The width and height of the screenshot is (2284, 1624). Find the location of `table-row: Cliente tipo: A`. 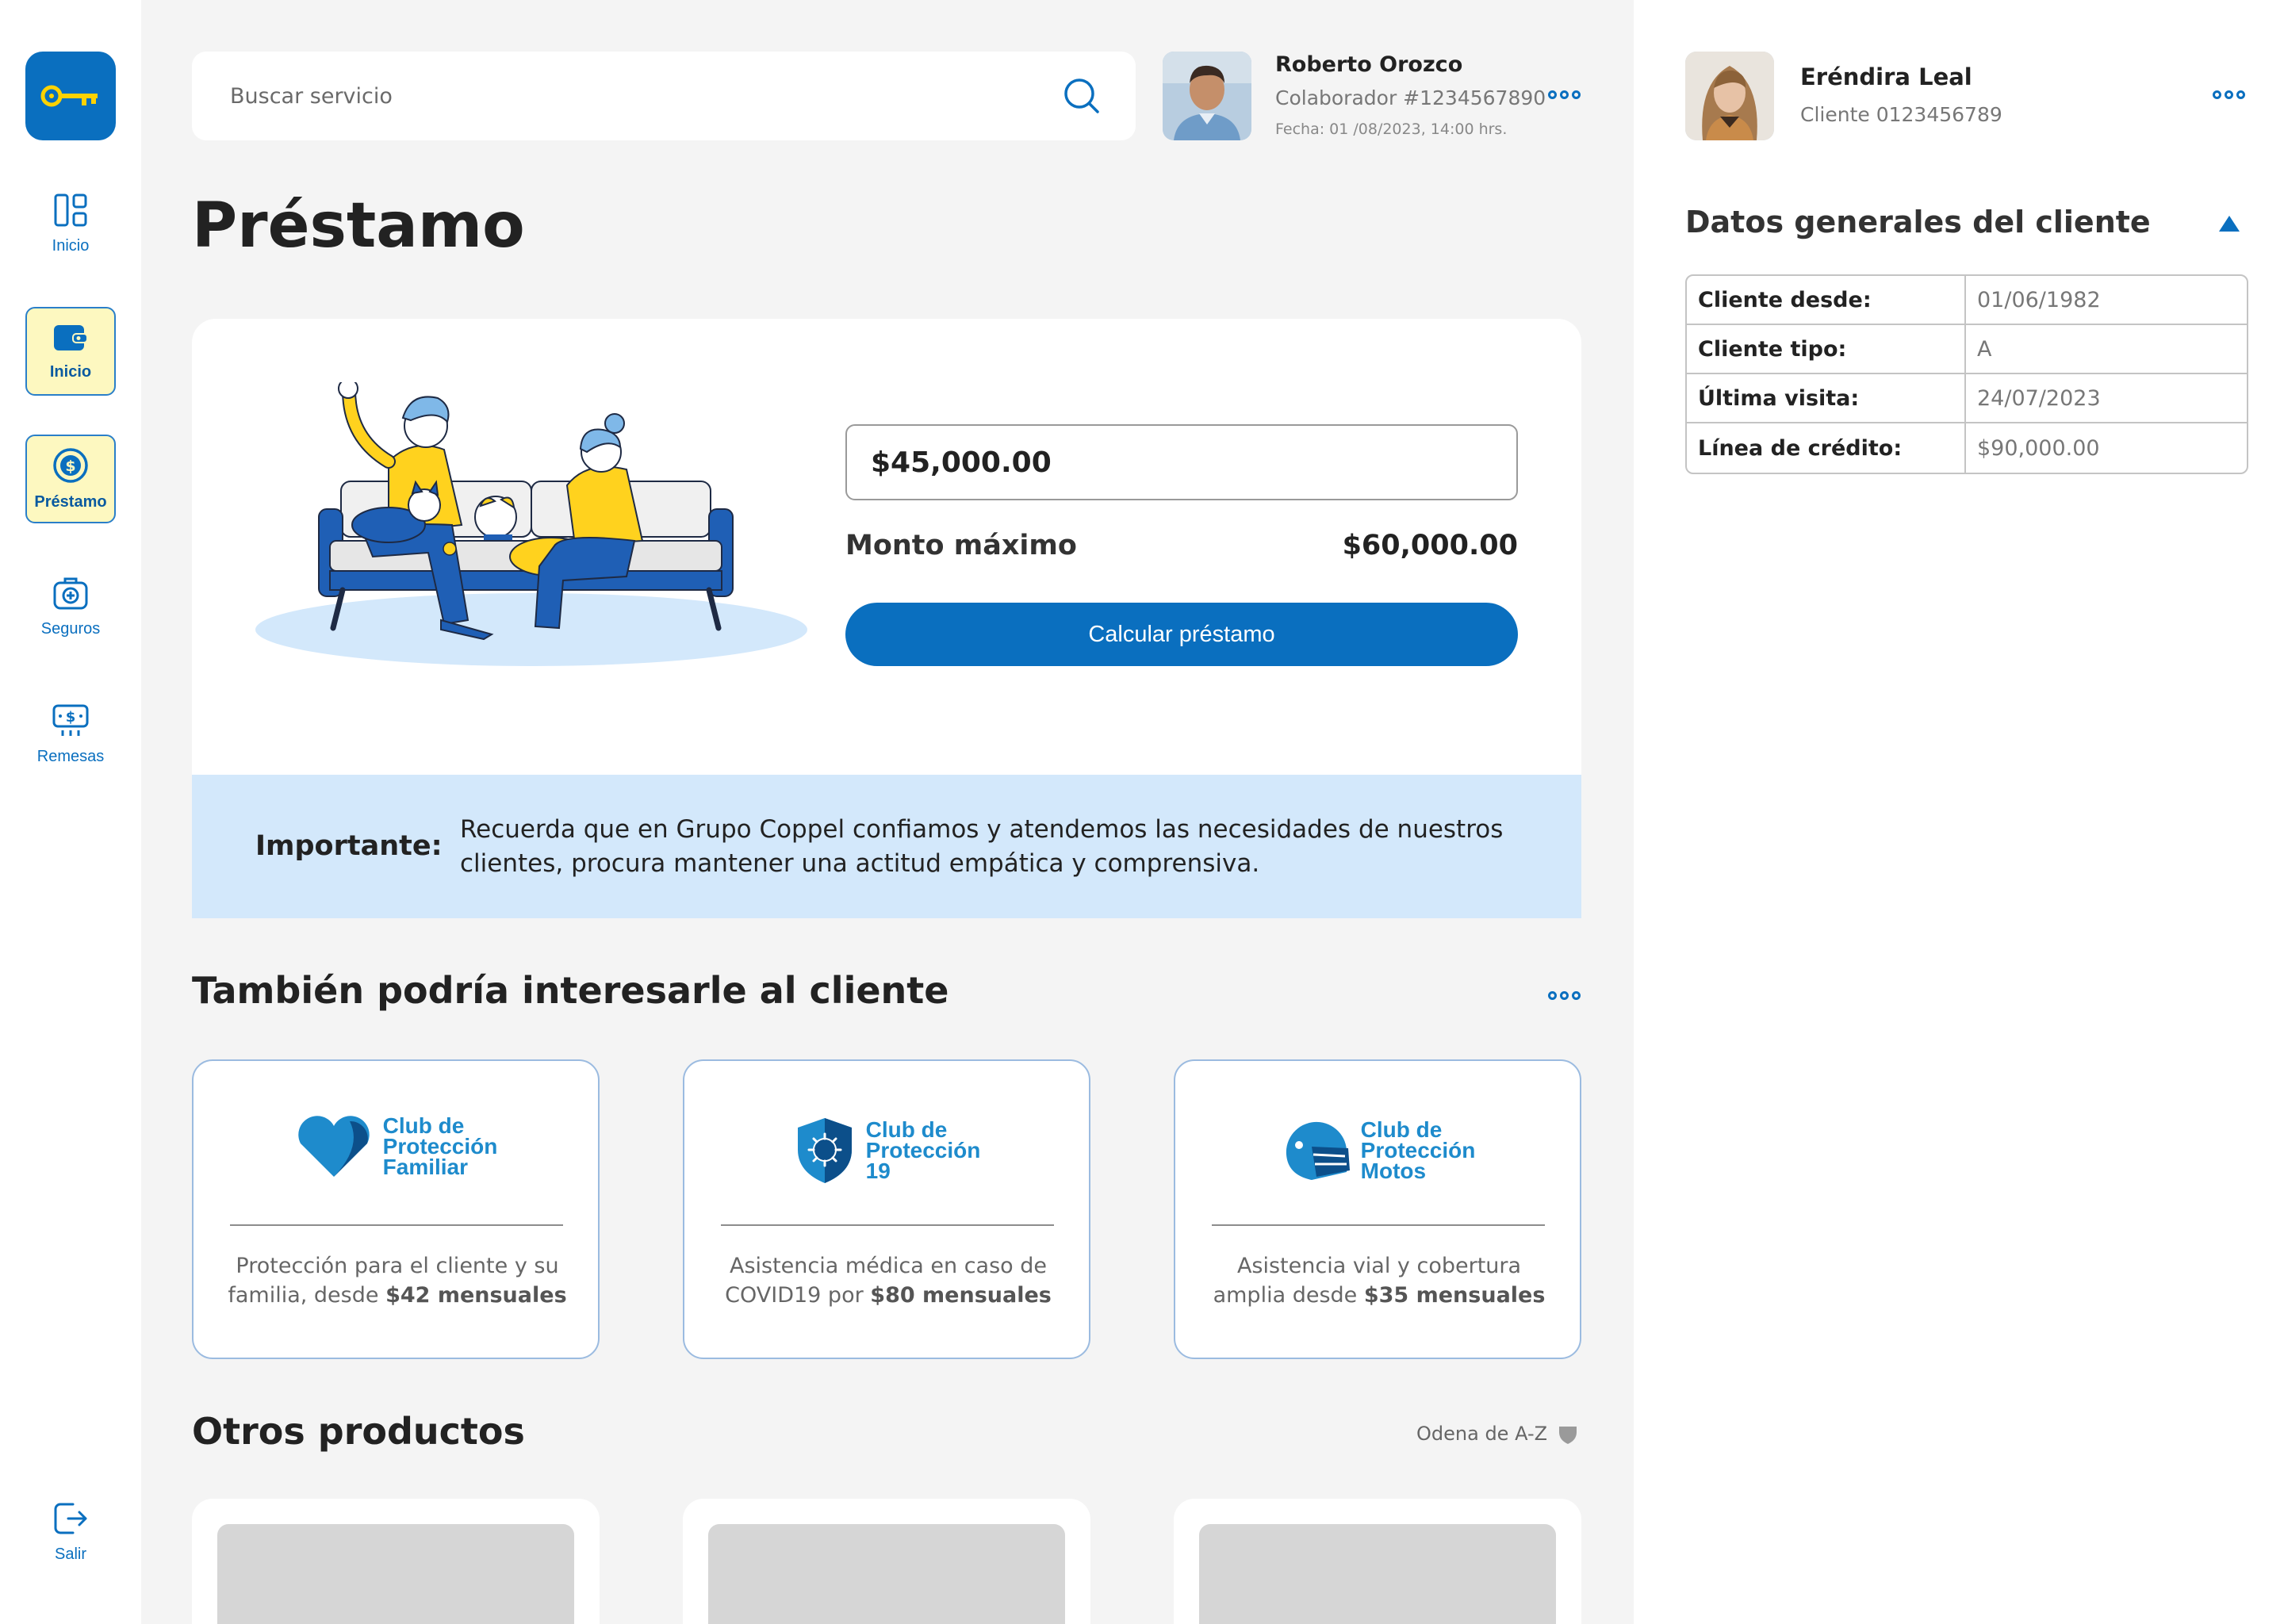

table-row: Cliente tipo: A is located at coordinates (1967, 349).